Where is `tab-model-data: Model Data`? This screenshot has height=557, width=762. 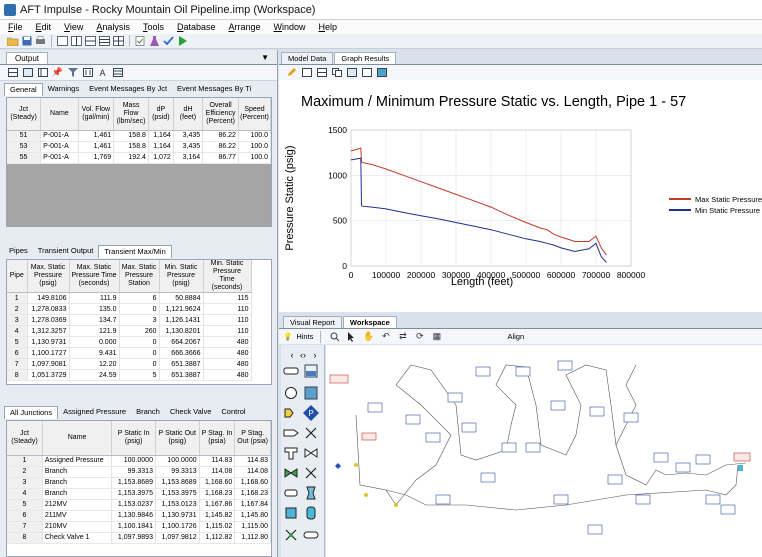
tab-model-data: Model Data is located at coordinates (307, 58).